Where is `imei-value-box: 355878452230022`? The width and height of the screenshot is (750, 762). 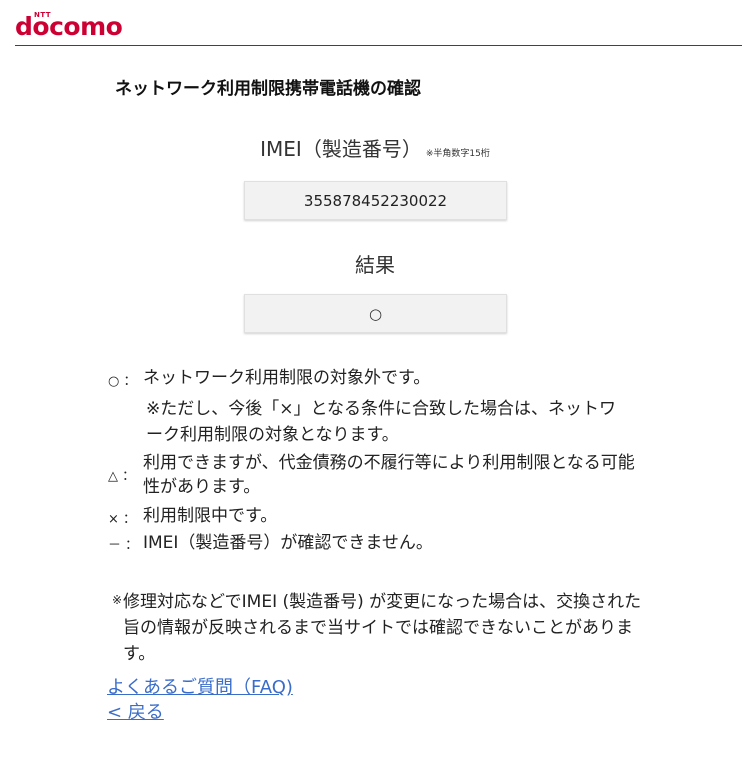
imei-value-box: 355878452230022 is located at coordinates (375, 200).